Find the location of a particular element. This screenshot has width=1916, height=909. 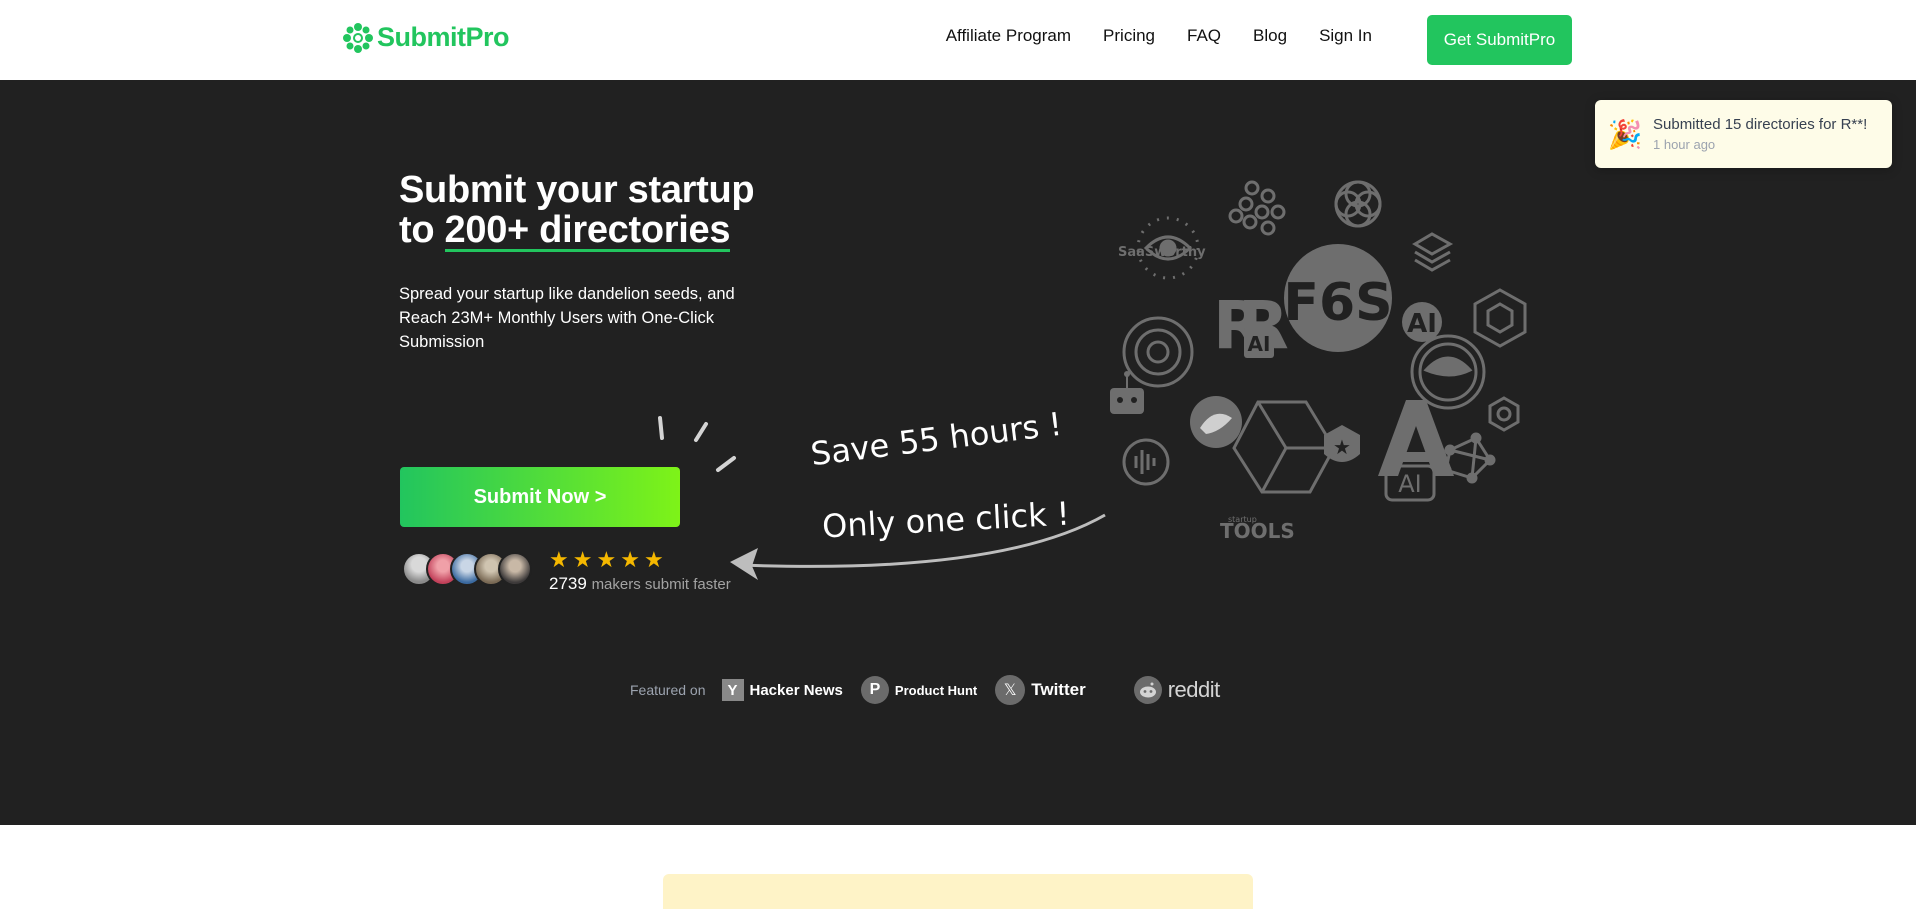

featured-product-hunt: P Product Hunt is located at coordinates (919, 690).